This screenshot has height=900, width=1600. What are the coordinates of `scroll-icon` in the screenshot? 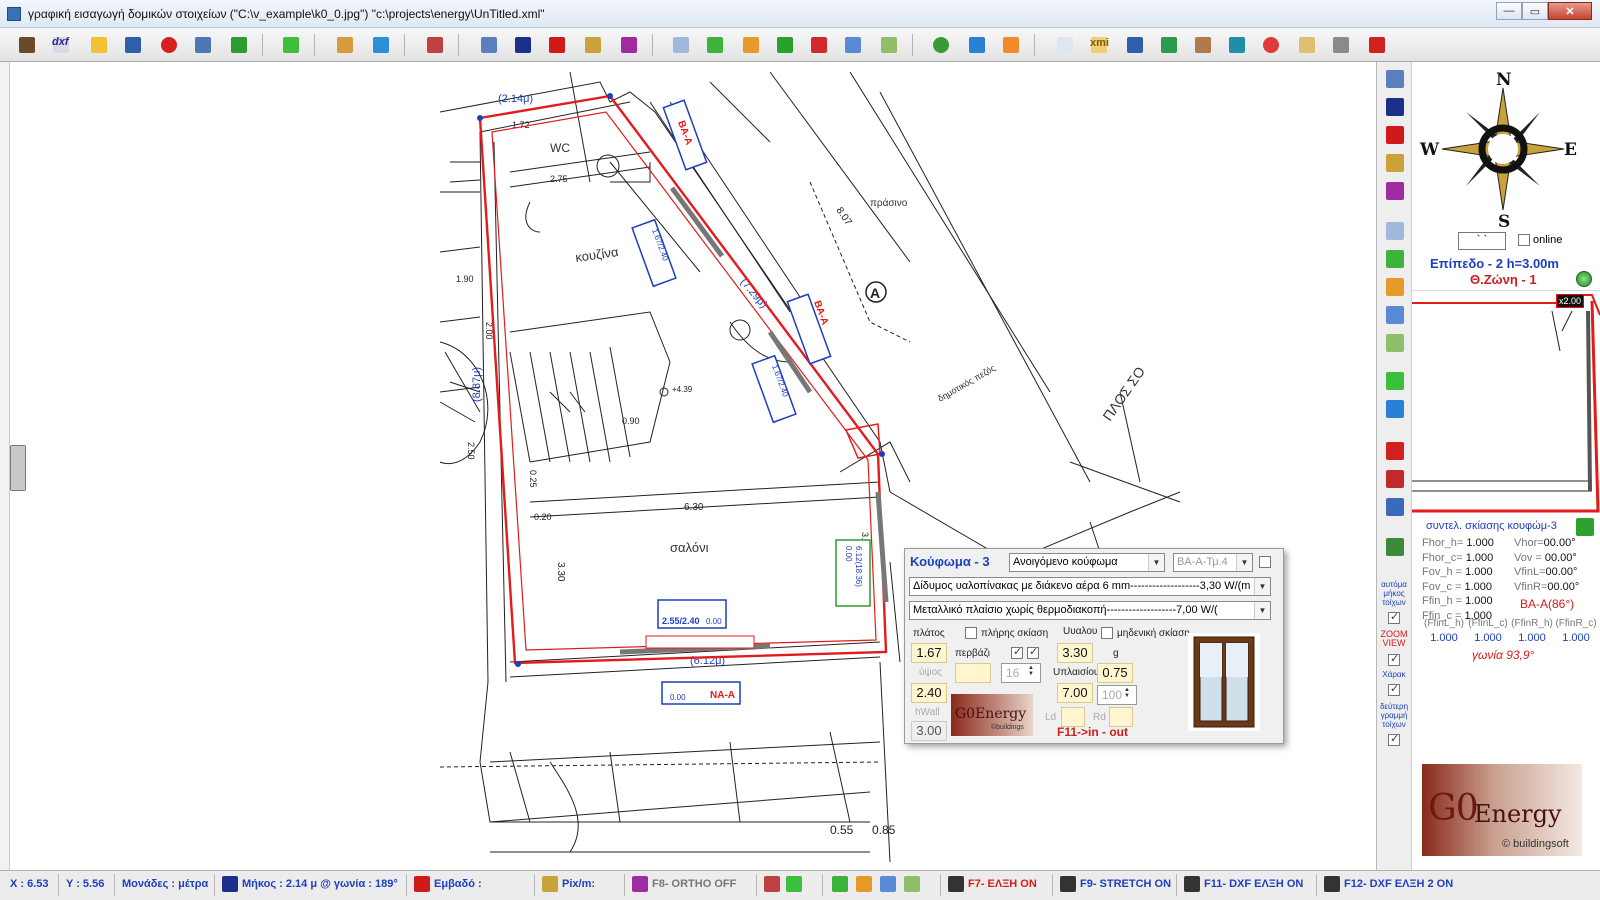 It's located at (1237, 45).